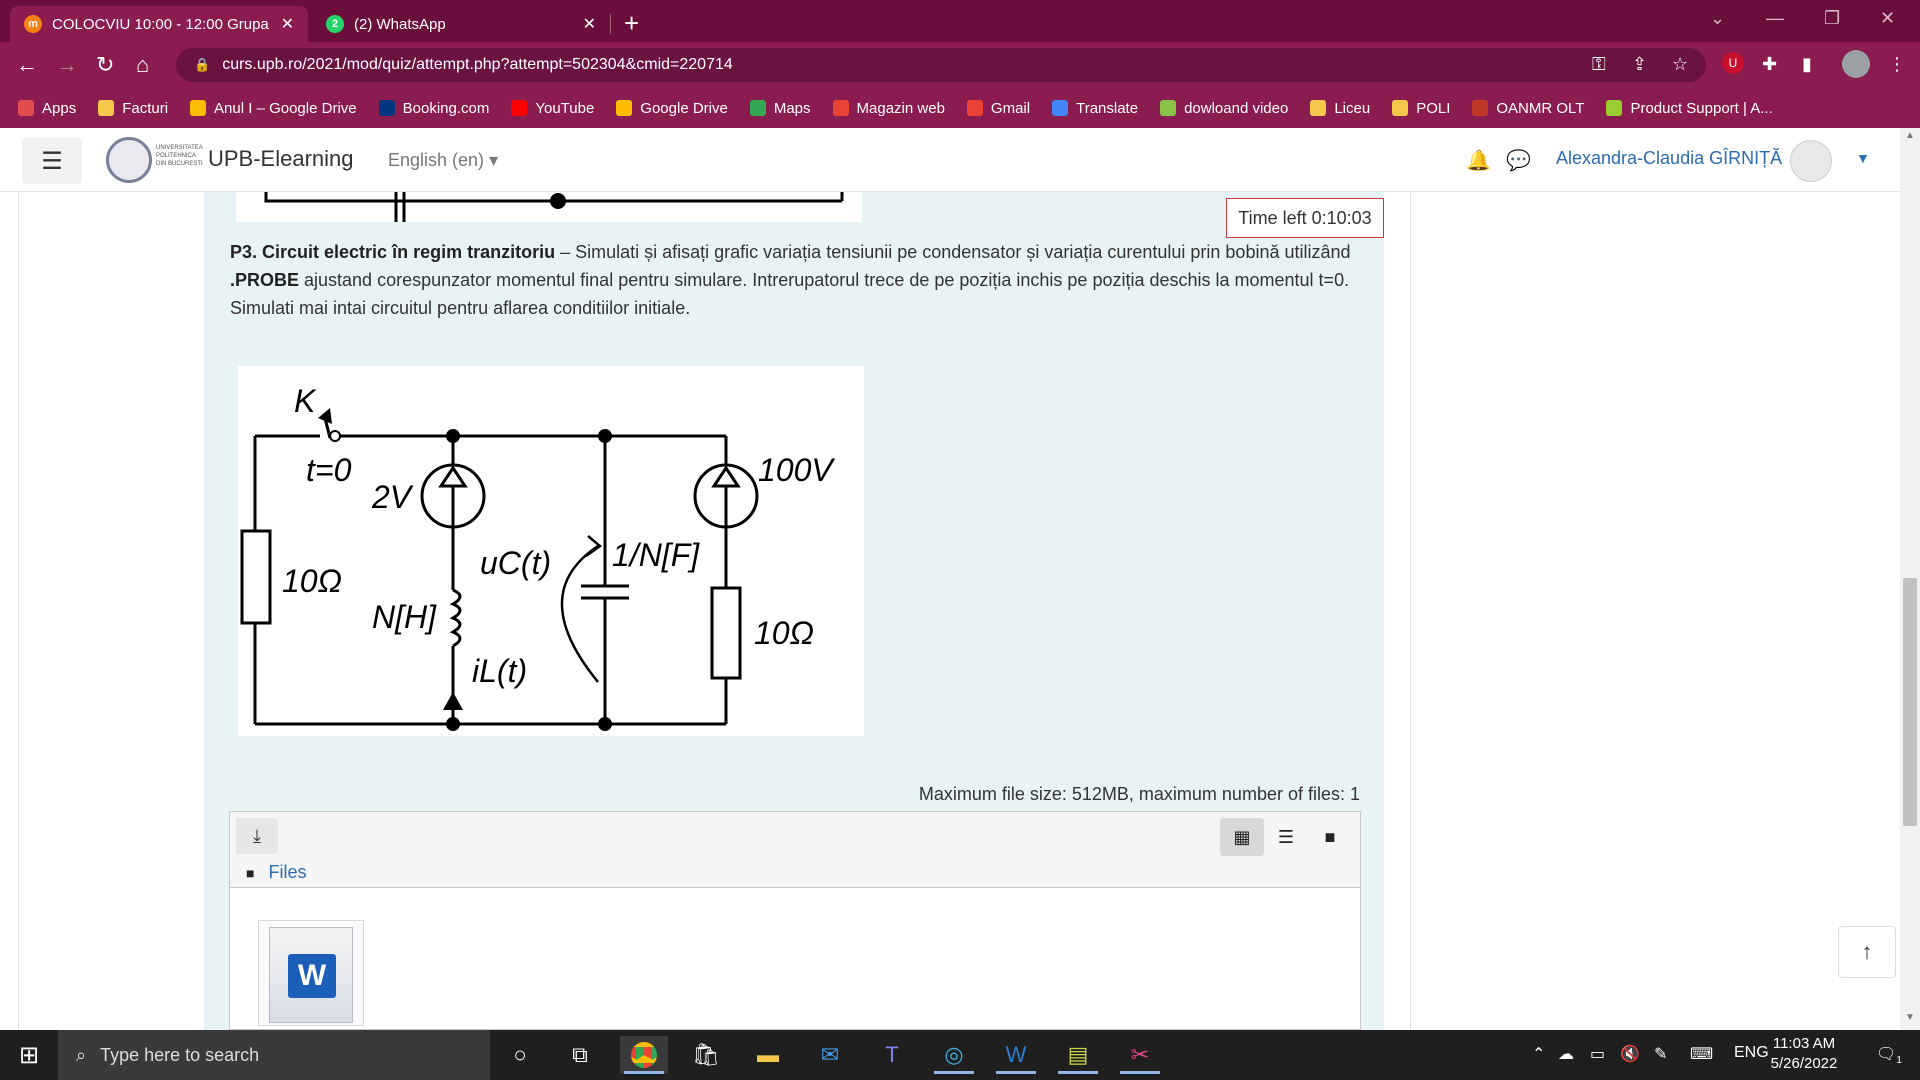 The height and width of the screenshot is (1080, 1920). Describe the element at coordinates (1811, 161) in the screenshot. I see `avatar` at that location.